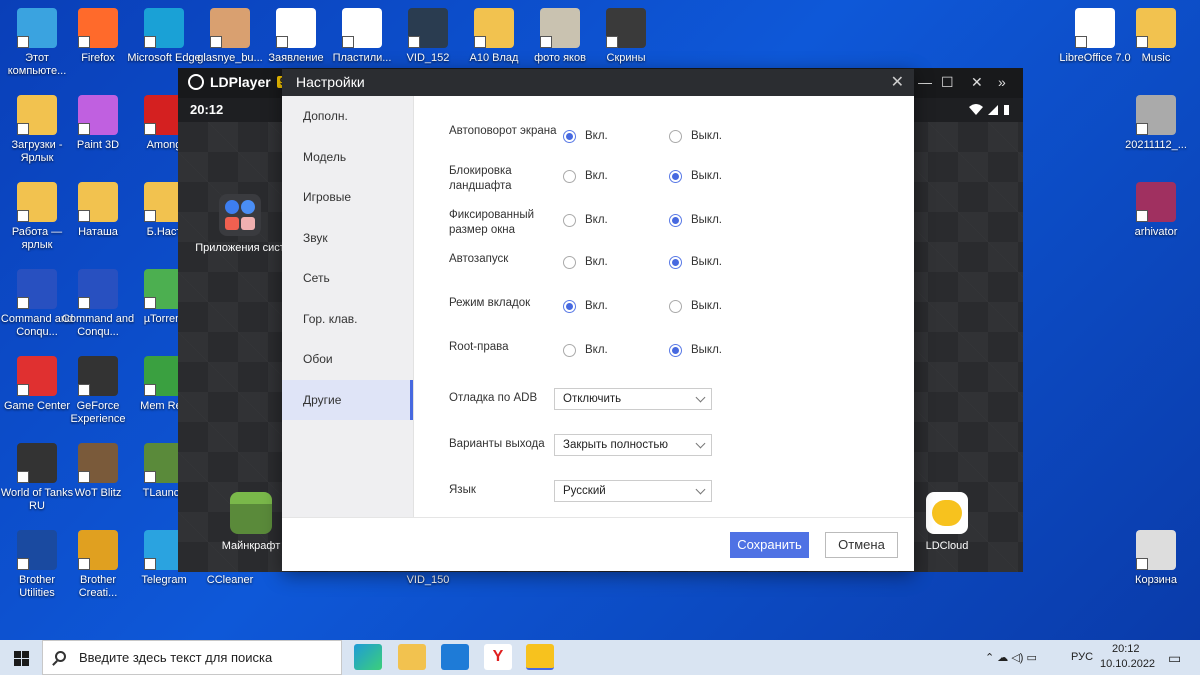  What do you see at coordinates (98, 210) in the screenshot?
I see `desktop-shortcut: Наташа` at bounding box center [98, 210].